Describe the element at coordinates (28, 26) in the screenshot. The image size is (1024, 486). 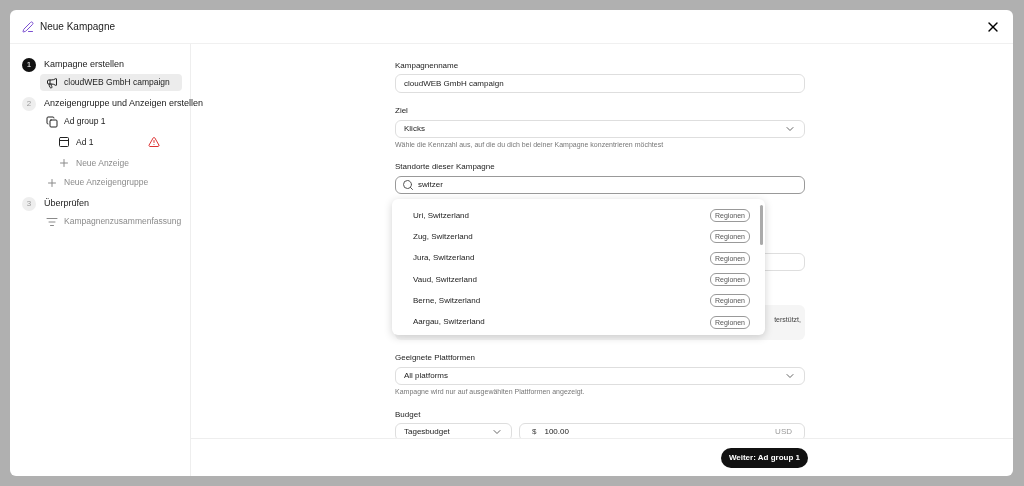
I see `pen-icon` at that location.